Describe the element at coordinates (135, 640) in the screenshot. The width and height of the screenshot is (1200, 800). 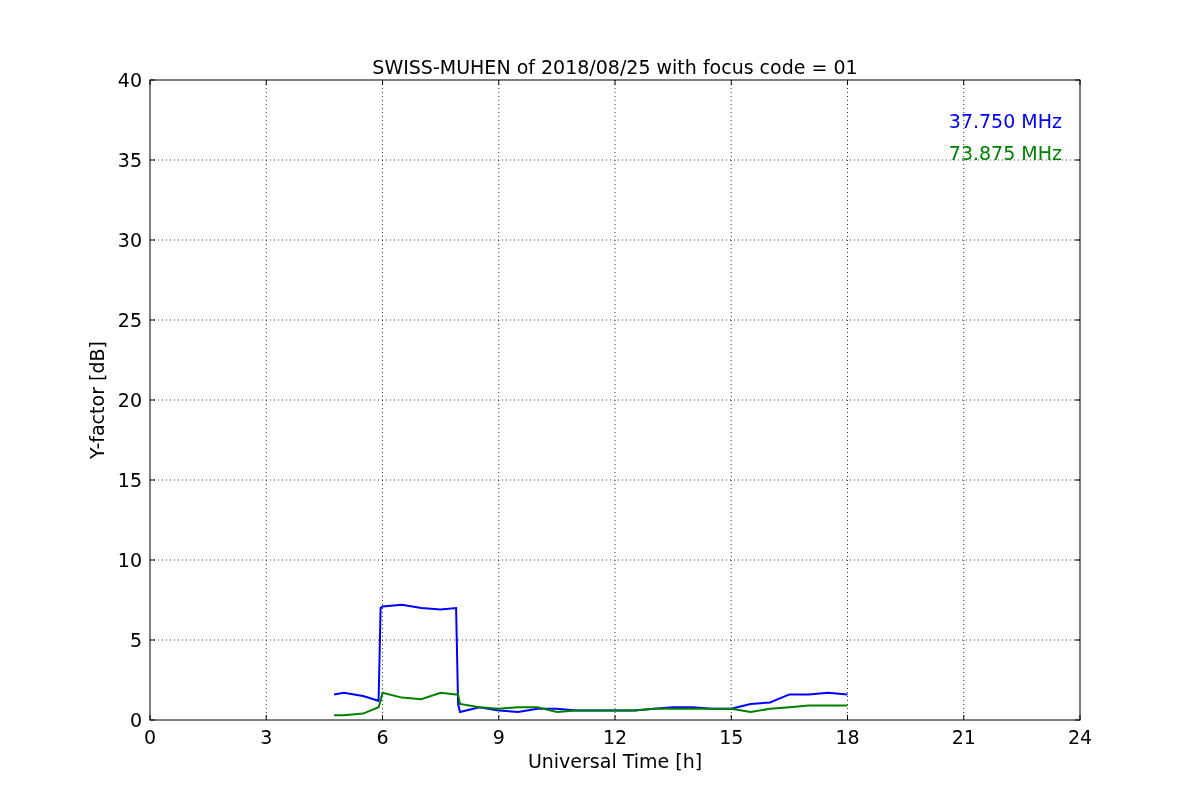
I see `tick-label: 5` at that location.